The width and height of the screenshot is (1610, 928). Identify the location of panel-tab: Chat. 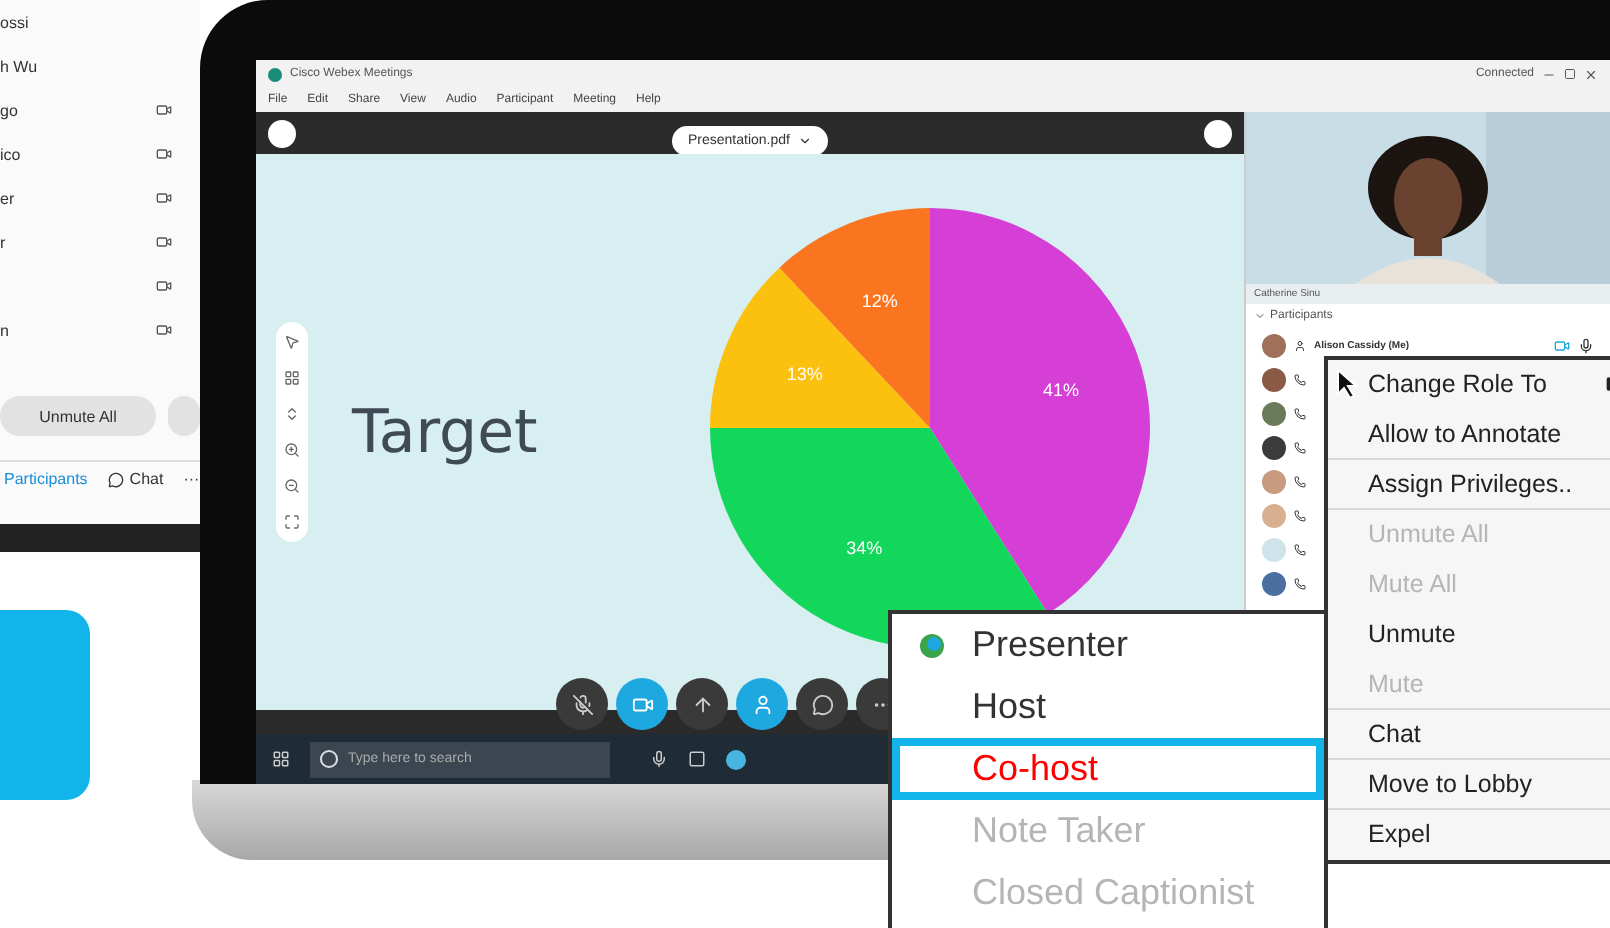
(135, 479).